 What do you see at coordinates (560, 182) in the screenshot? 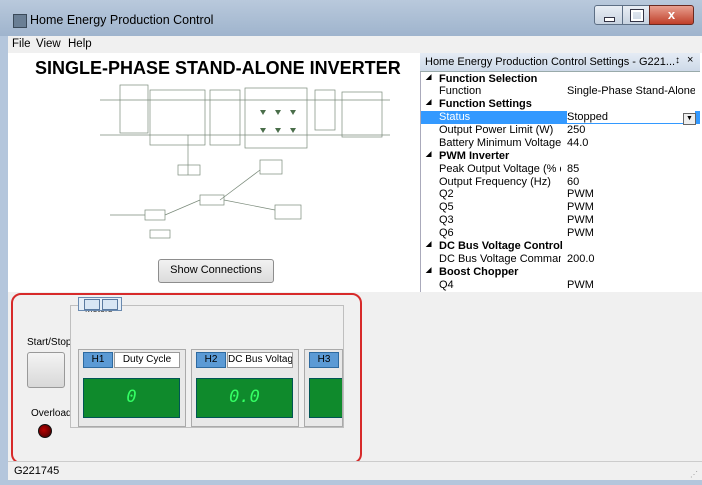
I see `property-row: Output Frequency (Hz) 60` at bounding box center [560, 182].